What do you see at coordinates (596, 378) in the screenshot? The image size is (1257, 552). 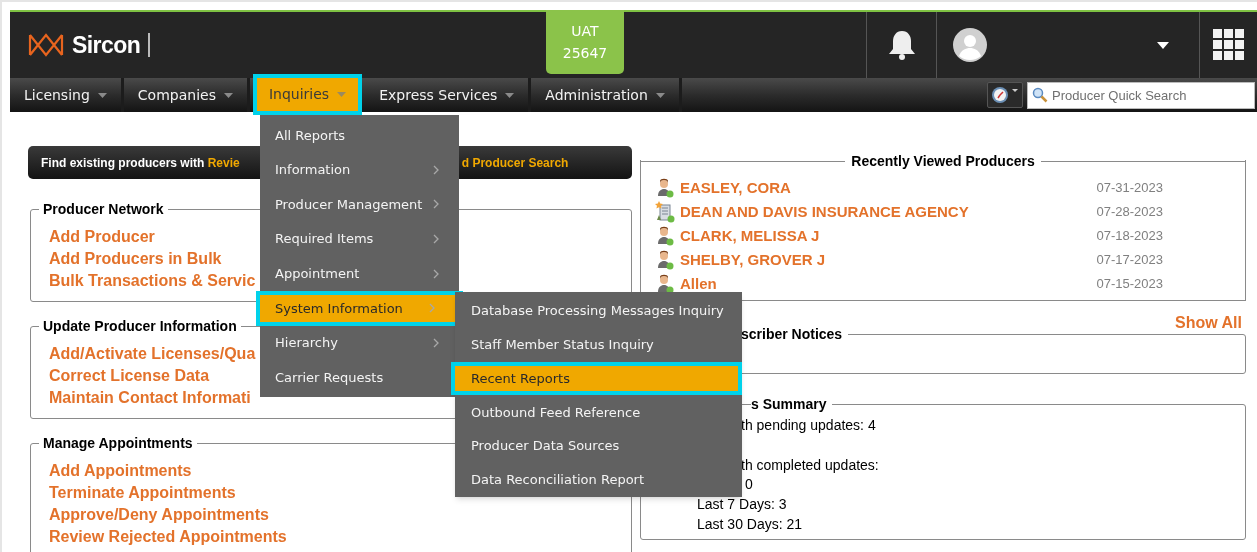 I see `menu-item: Recent Reports` at bounding box center [596, 378].